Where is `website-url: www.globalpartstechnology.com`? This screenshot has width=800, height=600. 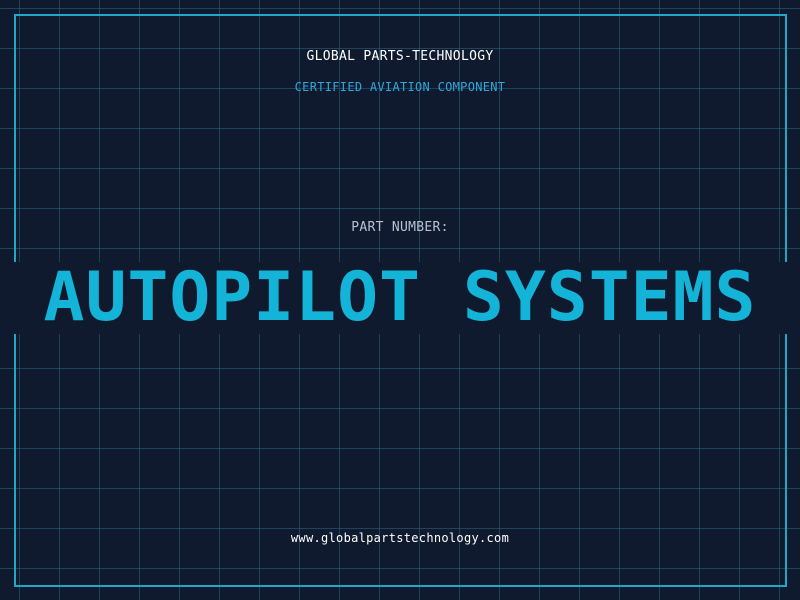
website-url: www.globalpartstechnology.com is located at coordinates (400, 538).